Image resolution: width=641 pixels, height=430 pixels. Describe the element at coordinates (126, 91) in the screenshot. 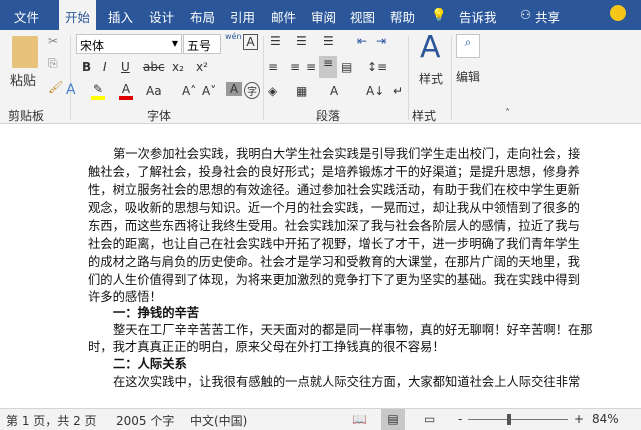

I see `font-color-icon: A` at that location.